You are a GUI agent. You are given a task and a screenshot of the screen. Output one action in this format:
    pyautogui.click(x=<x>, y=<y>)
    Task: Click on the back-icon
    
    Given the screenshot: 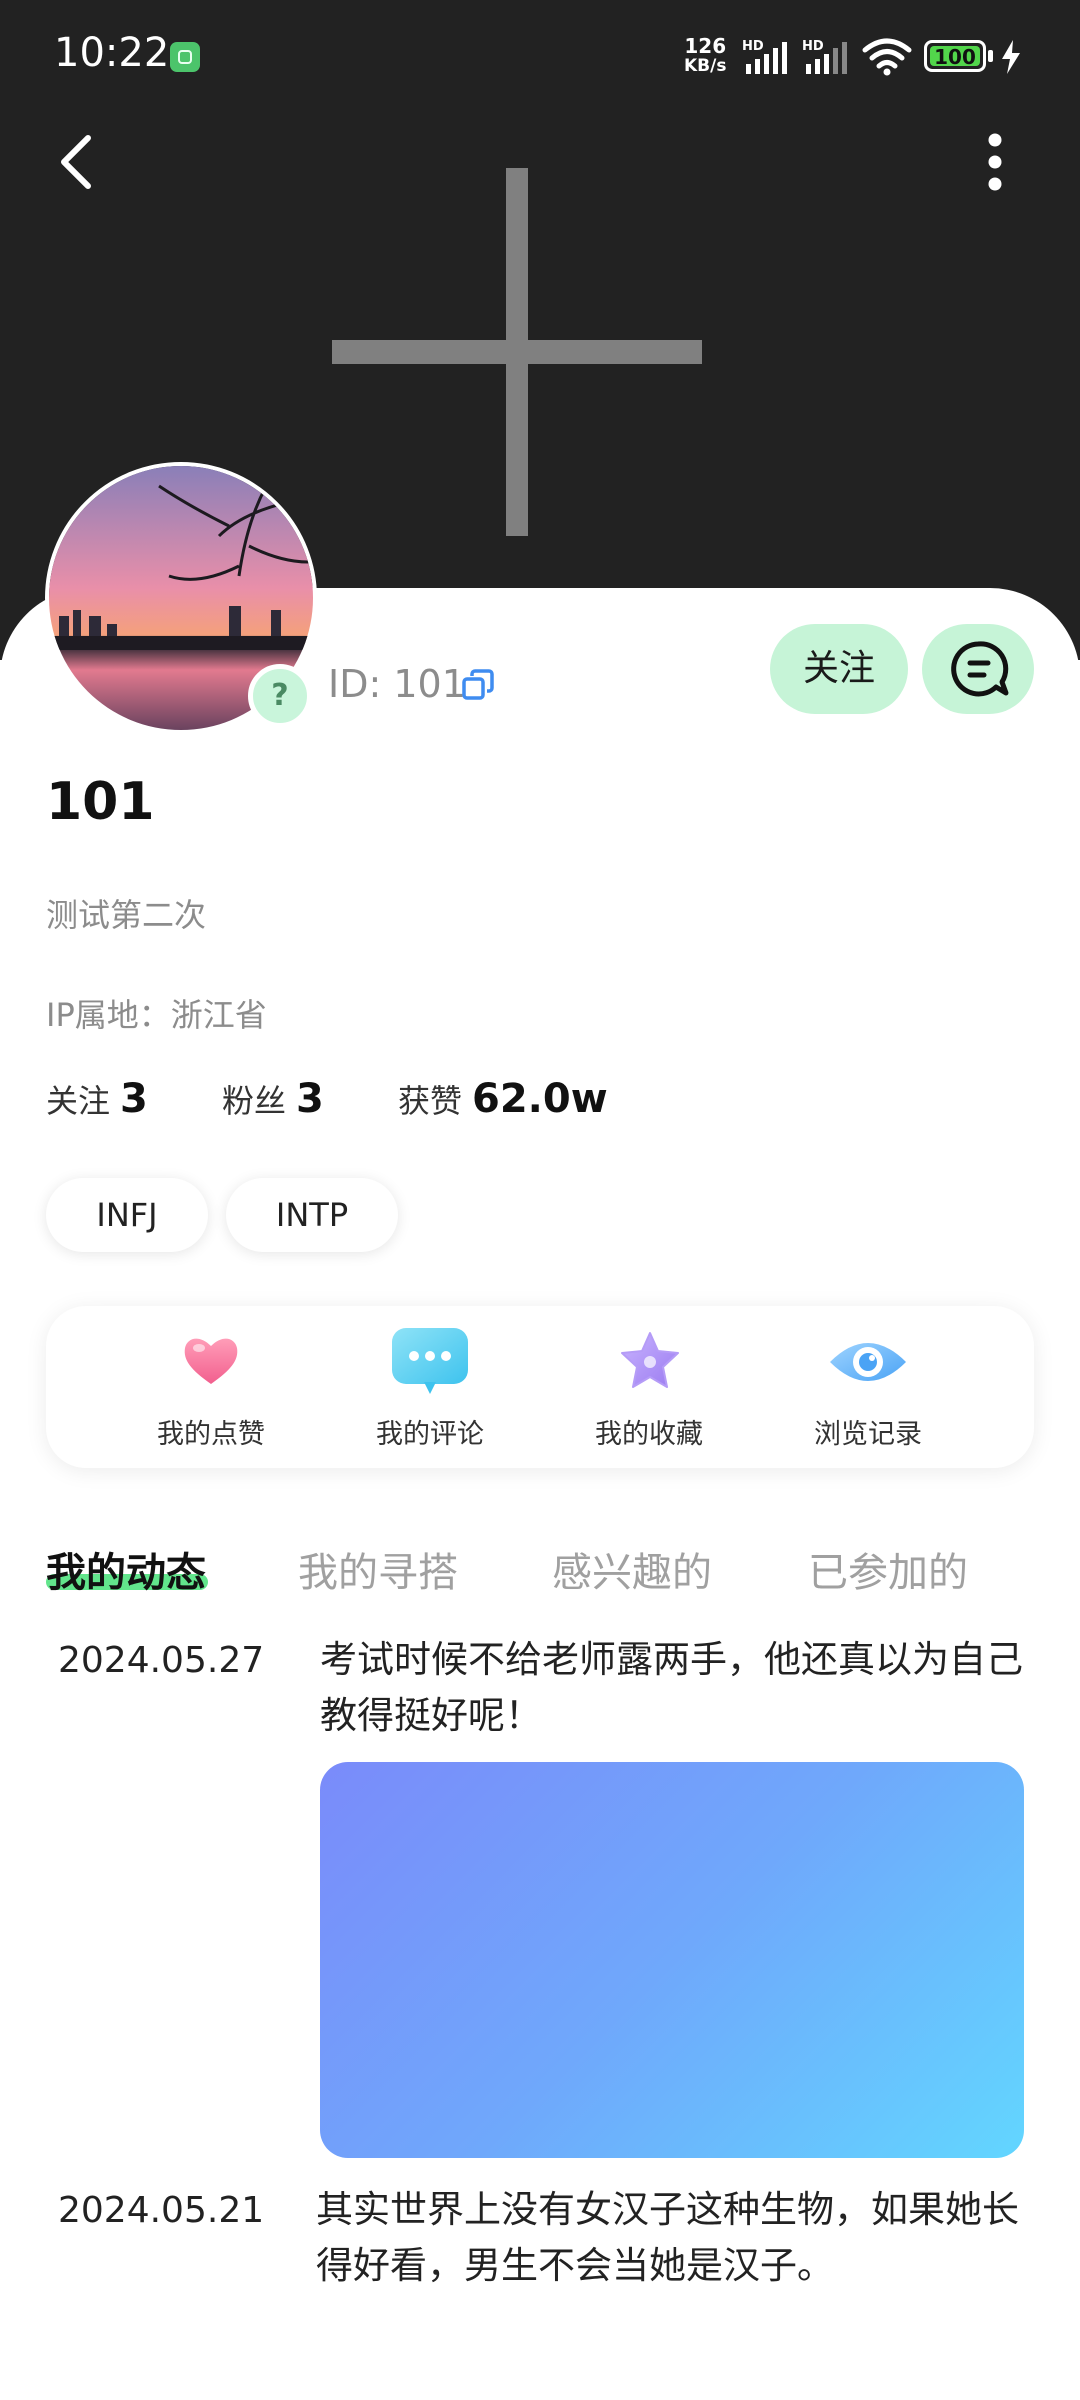 What is the action you would take?
    pyautogui.click(x=80, y=162)
    